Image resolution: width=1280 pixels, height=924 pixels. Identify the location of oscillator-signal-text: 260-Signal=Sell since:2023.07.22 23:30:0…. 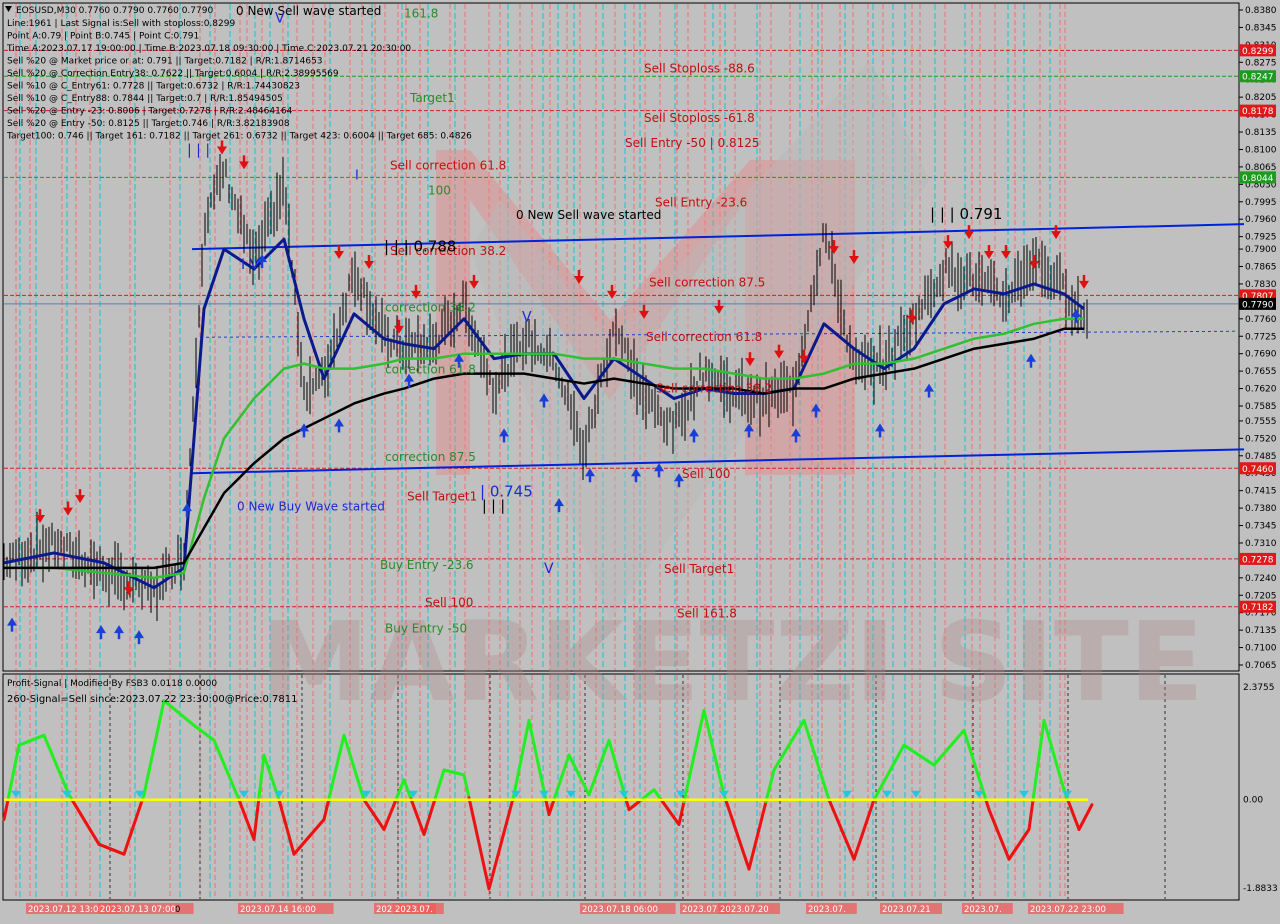
(152, 699).